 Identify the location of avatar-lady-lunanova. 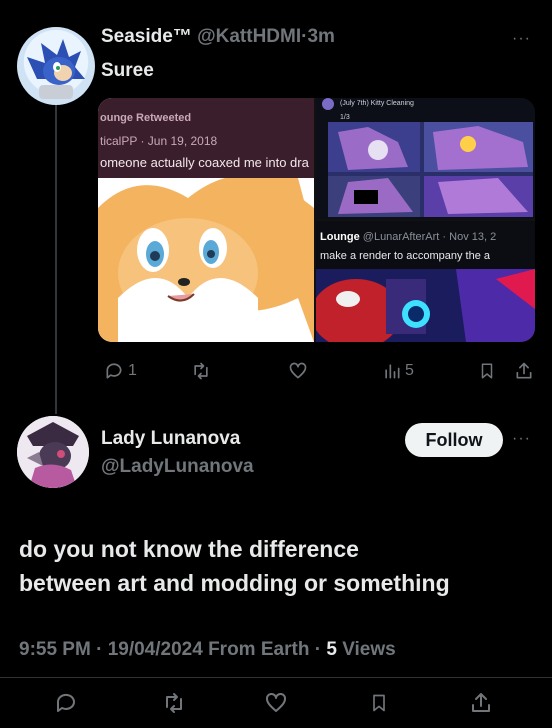
(53, 452).